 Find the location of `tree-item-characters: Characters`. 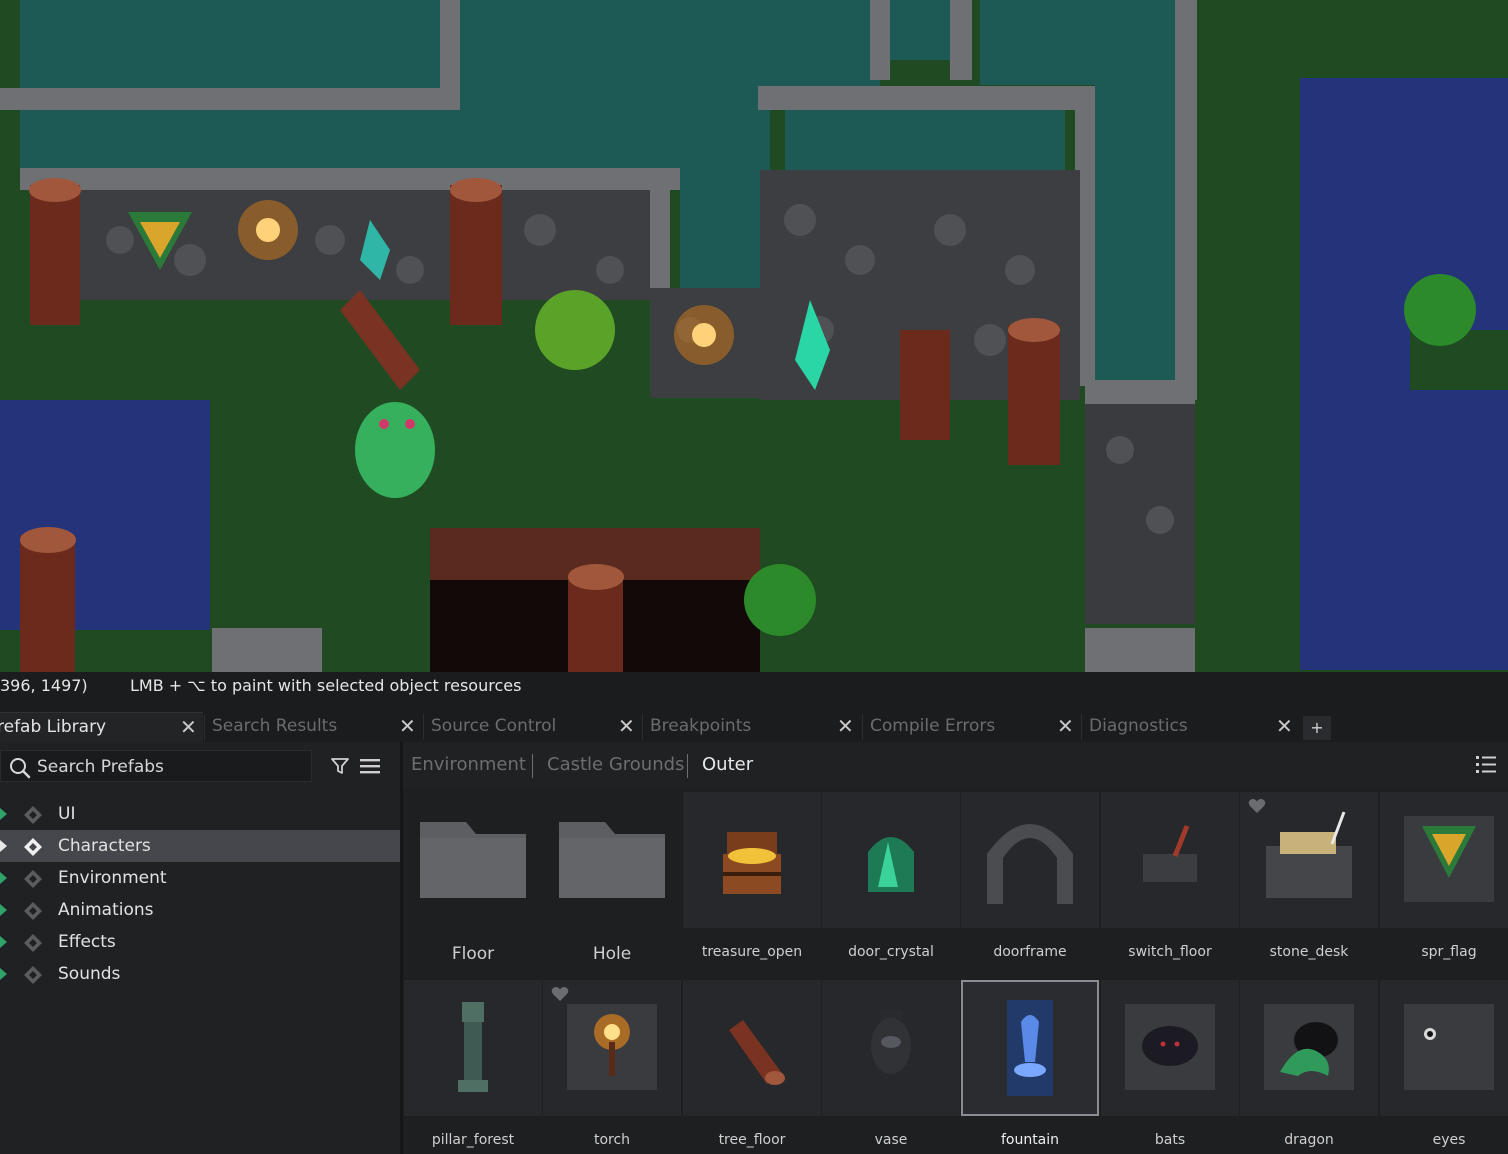

tree-item-characters: Characters is located at coordinates (200, 846).